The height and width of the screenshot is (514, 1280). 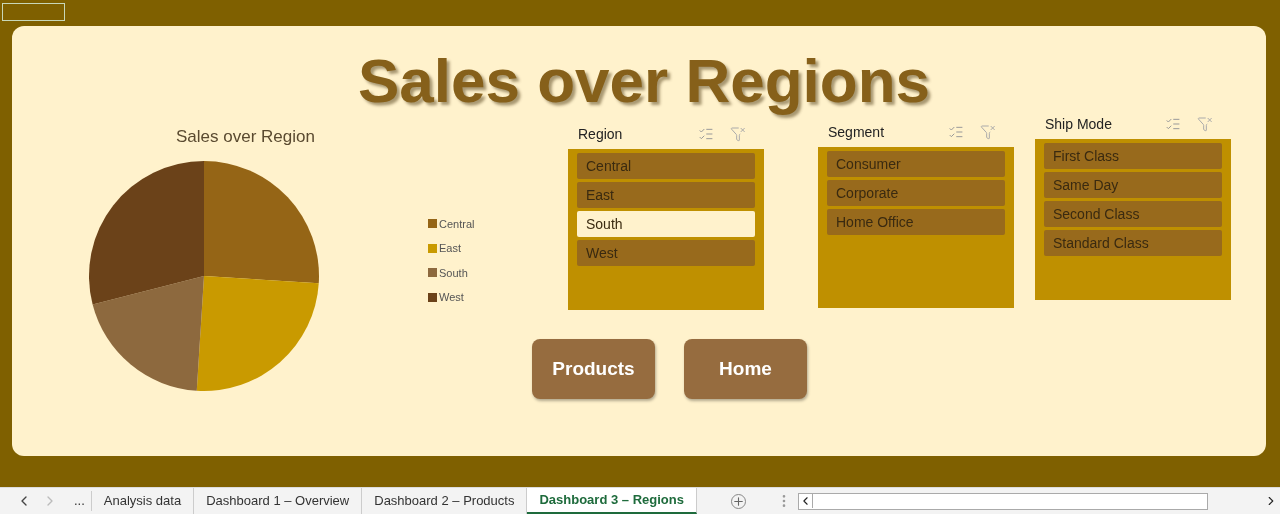 What do you see at coordinates (1133, 243) in the screenshot?
I see `slicer-item: Standard Class` at bounding box center [1133, 243].